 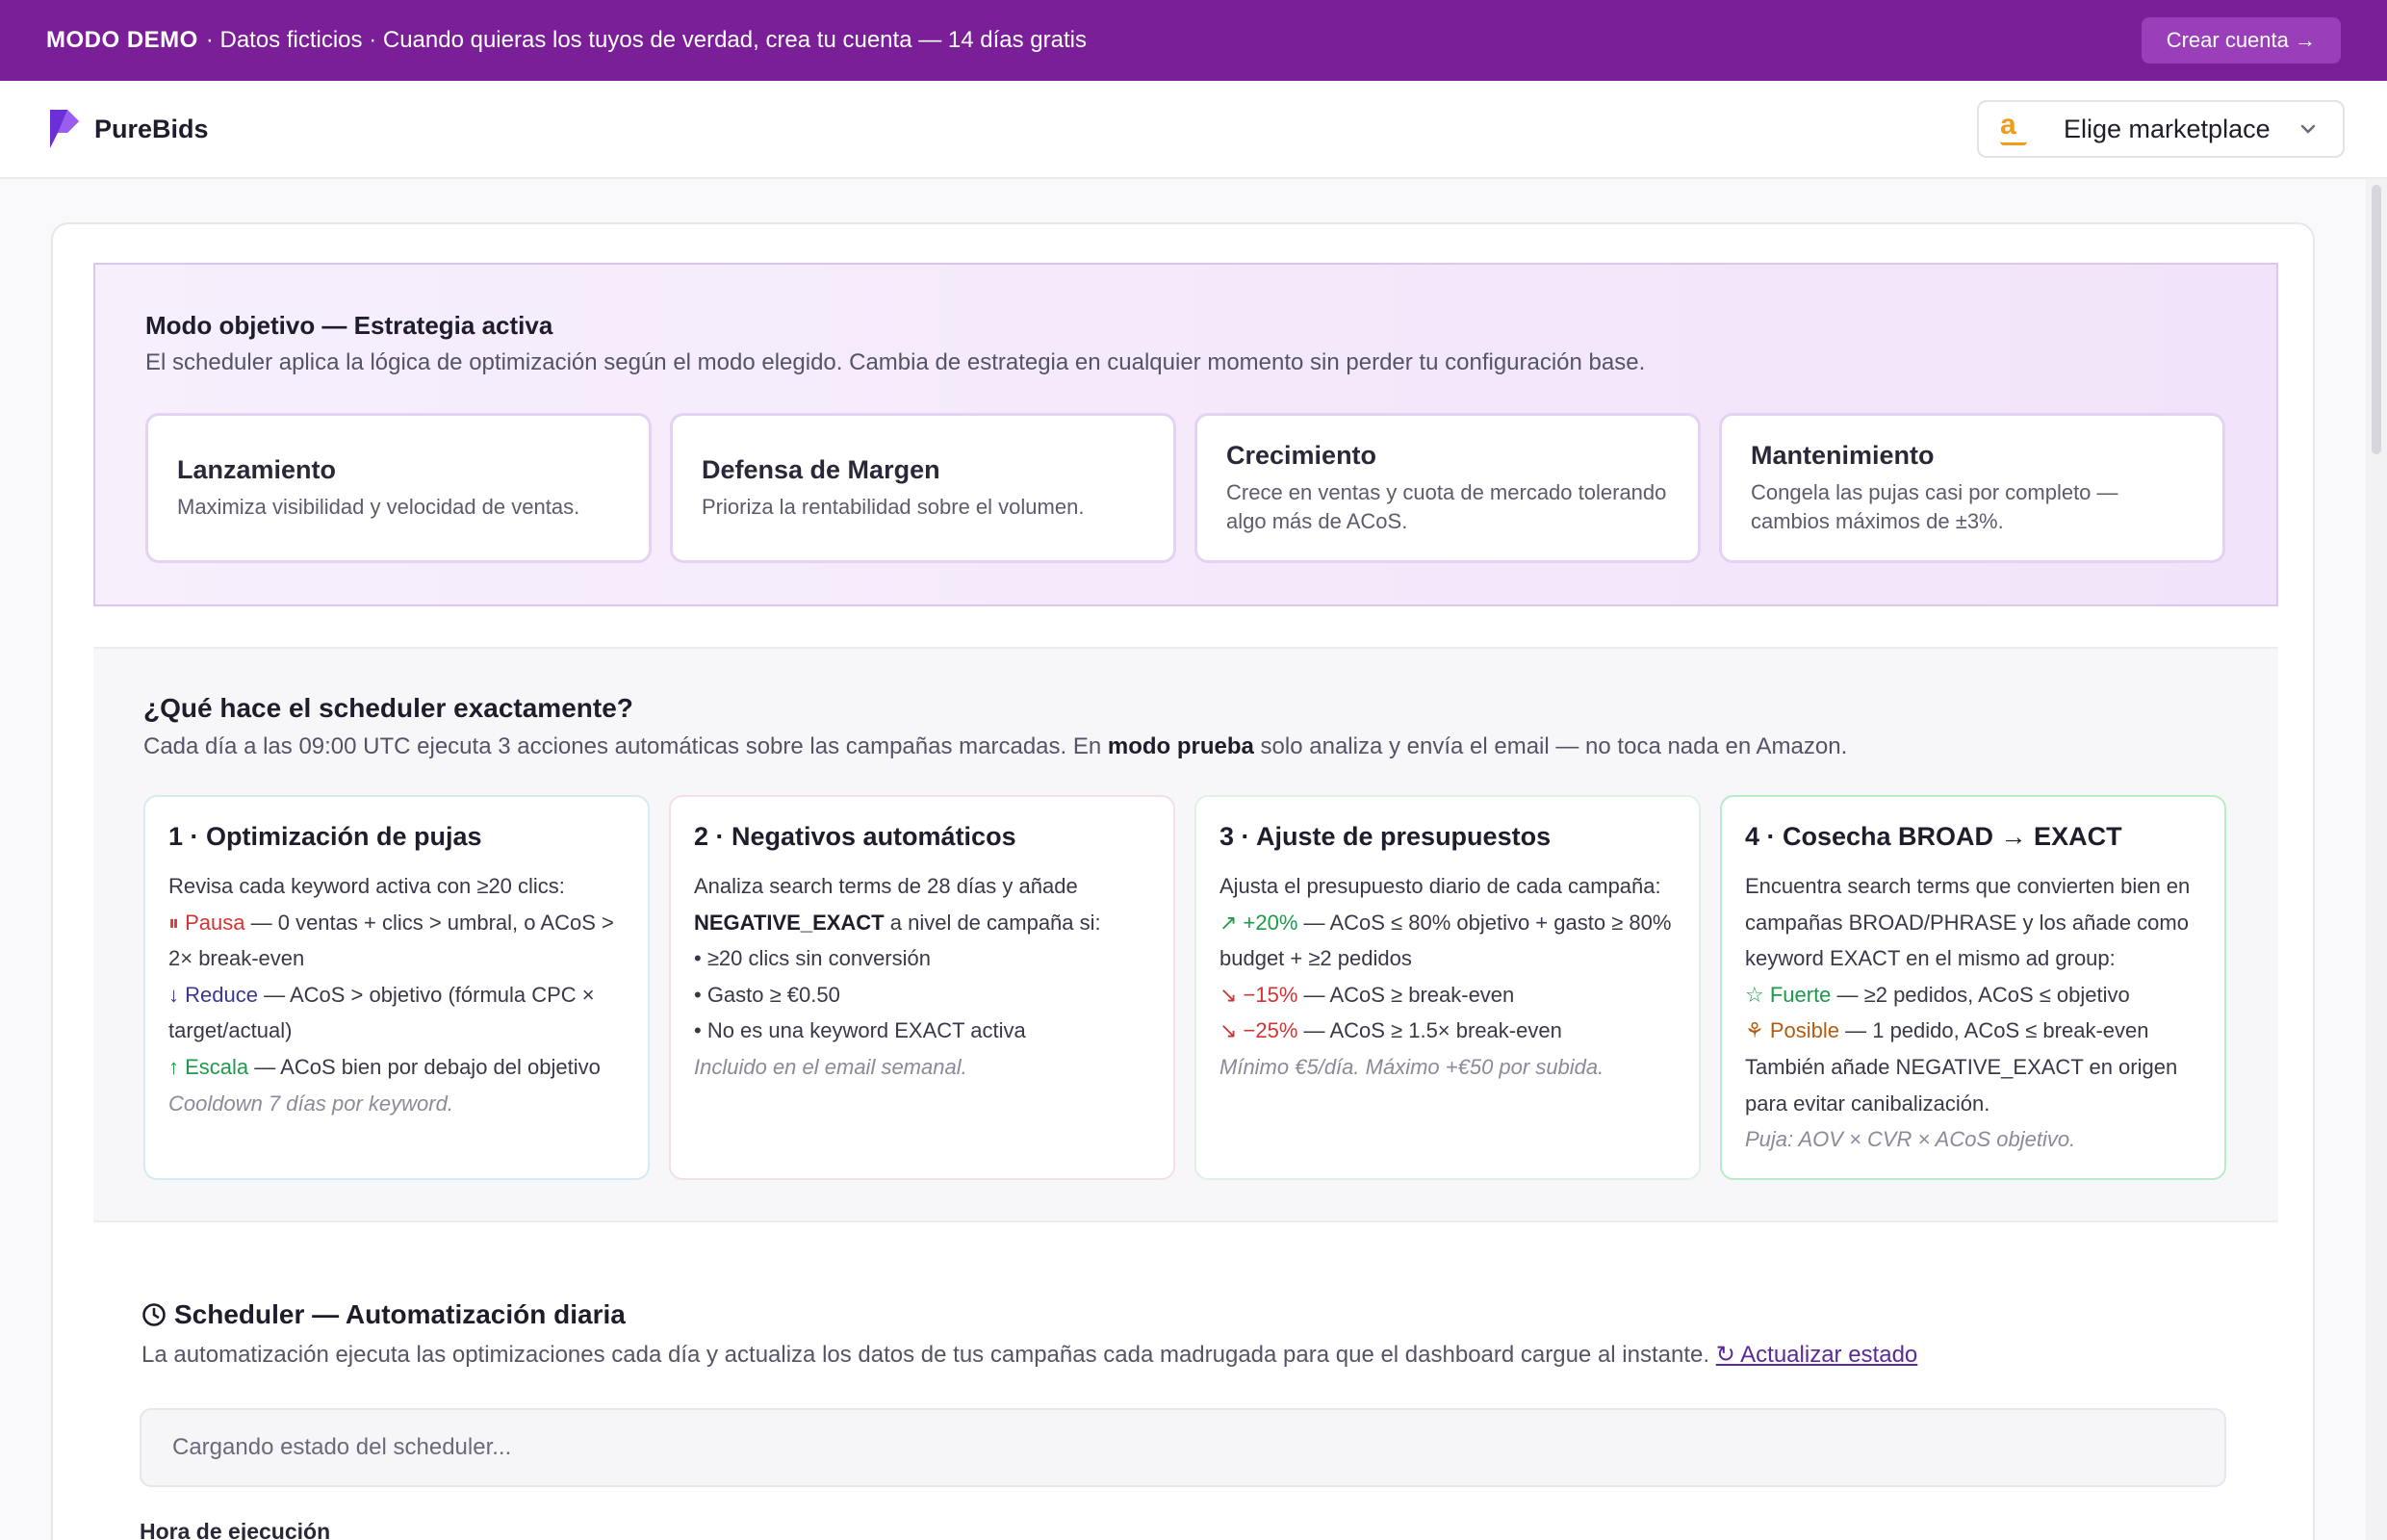 What do you see at coordinates (1947, 1030) in the screenshot?
I see `rule-possible: ⚘ Posible — 1 pedido, ACoS ≤ break-even` at bounding box center [1947, 1030].